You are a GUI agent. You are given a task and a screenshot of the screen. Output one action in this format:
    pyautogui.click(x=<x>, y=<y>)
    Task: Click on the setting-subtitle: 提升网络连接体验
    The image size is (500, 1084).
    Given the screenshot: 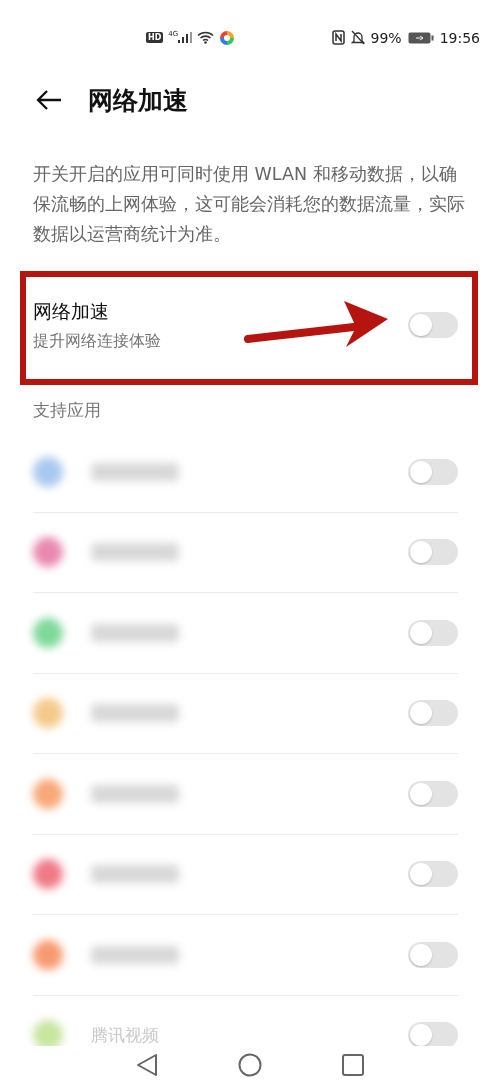 What is the action you would take?
    pyautogui.click(x=97, y=341)
    